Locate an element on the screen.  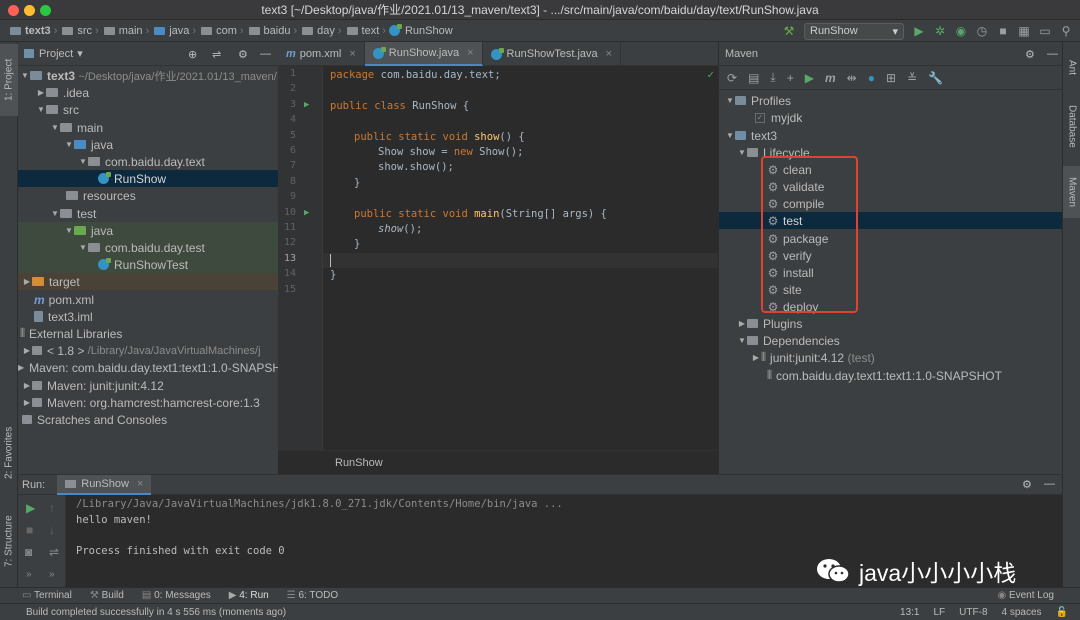
show-dependencies-icon: ⊞ is located at coordinates (891, 78).